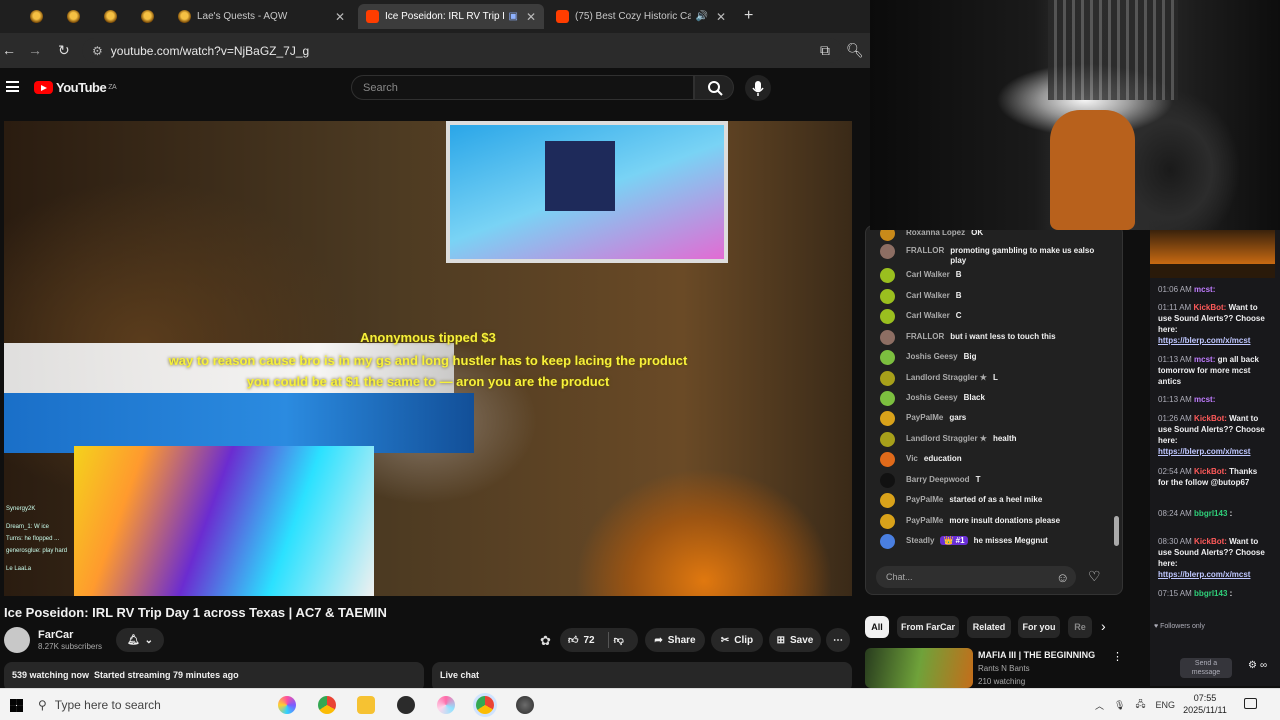  I want to click on more-vertical-icon: ⋮, so click(1117, 656).